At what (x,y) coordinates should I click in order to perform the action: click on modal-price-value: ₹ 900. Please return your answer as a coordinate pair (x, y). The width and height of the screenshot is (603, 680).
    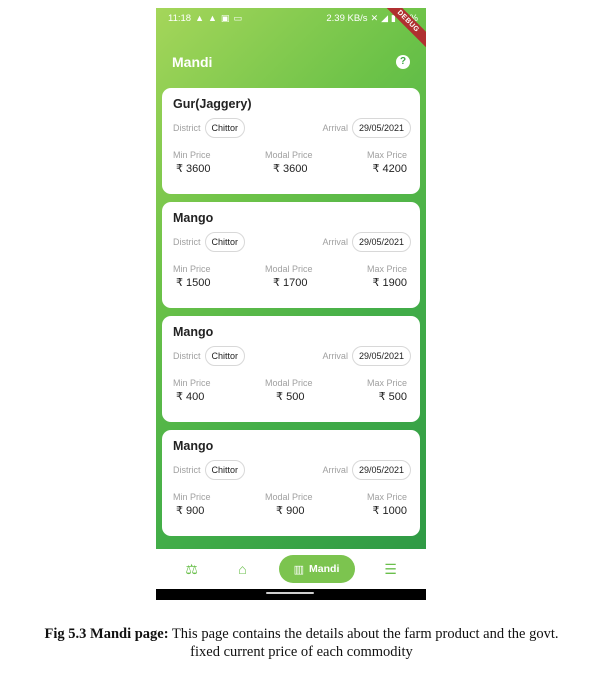
    Looking at the image, I should click on (290, 511).